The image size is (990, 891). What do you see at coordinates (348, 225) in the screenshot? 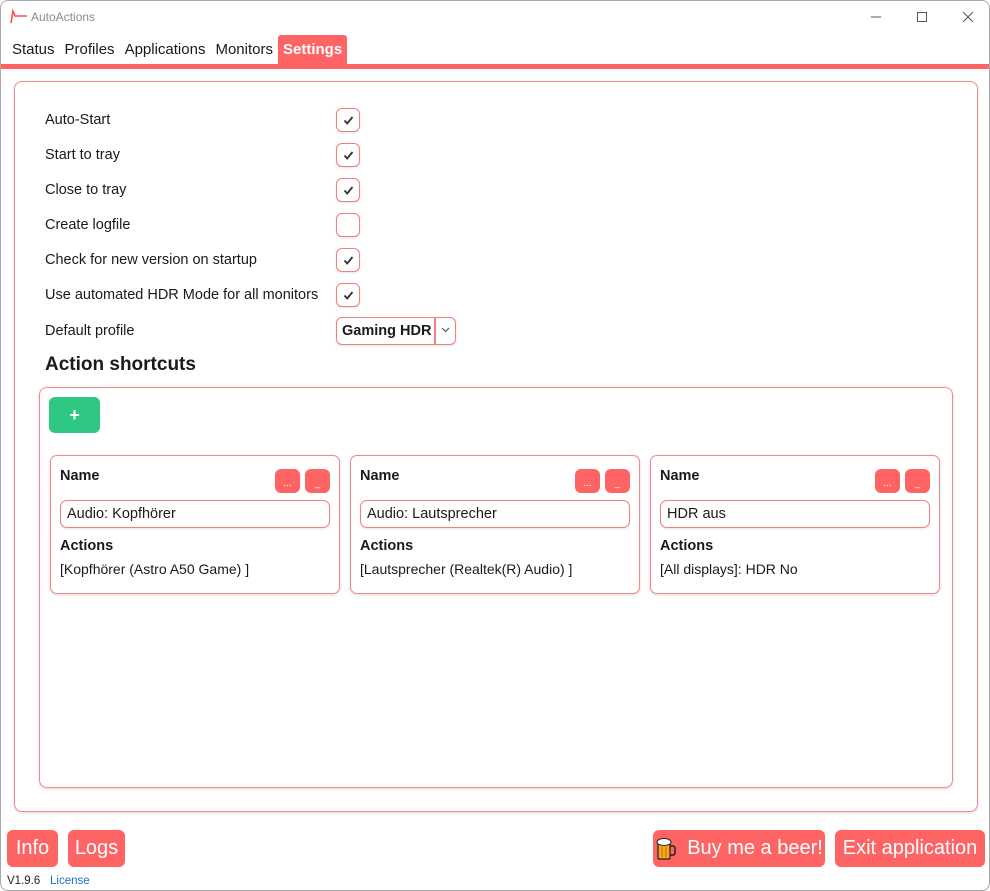
I see `create-logfile-checkbox` at bounding box center [348, 225].